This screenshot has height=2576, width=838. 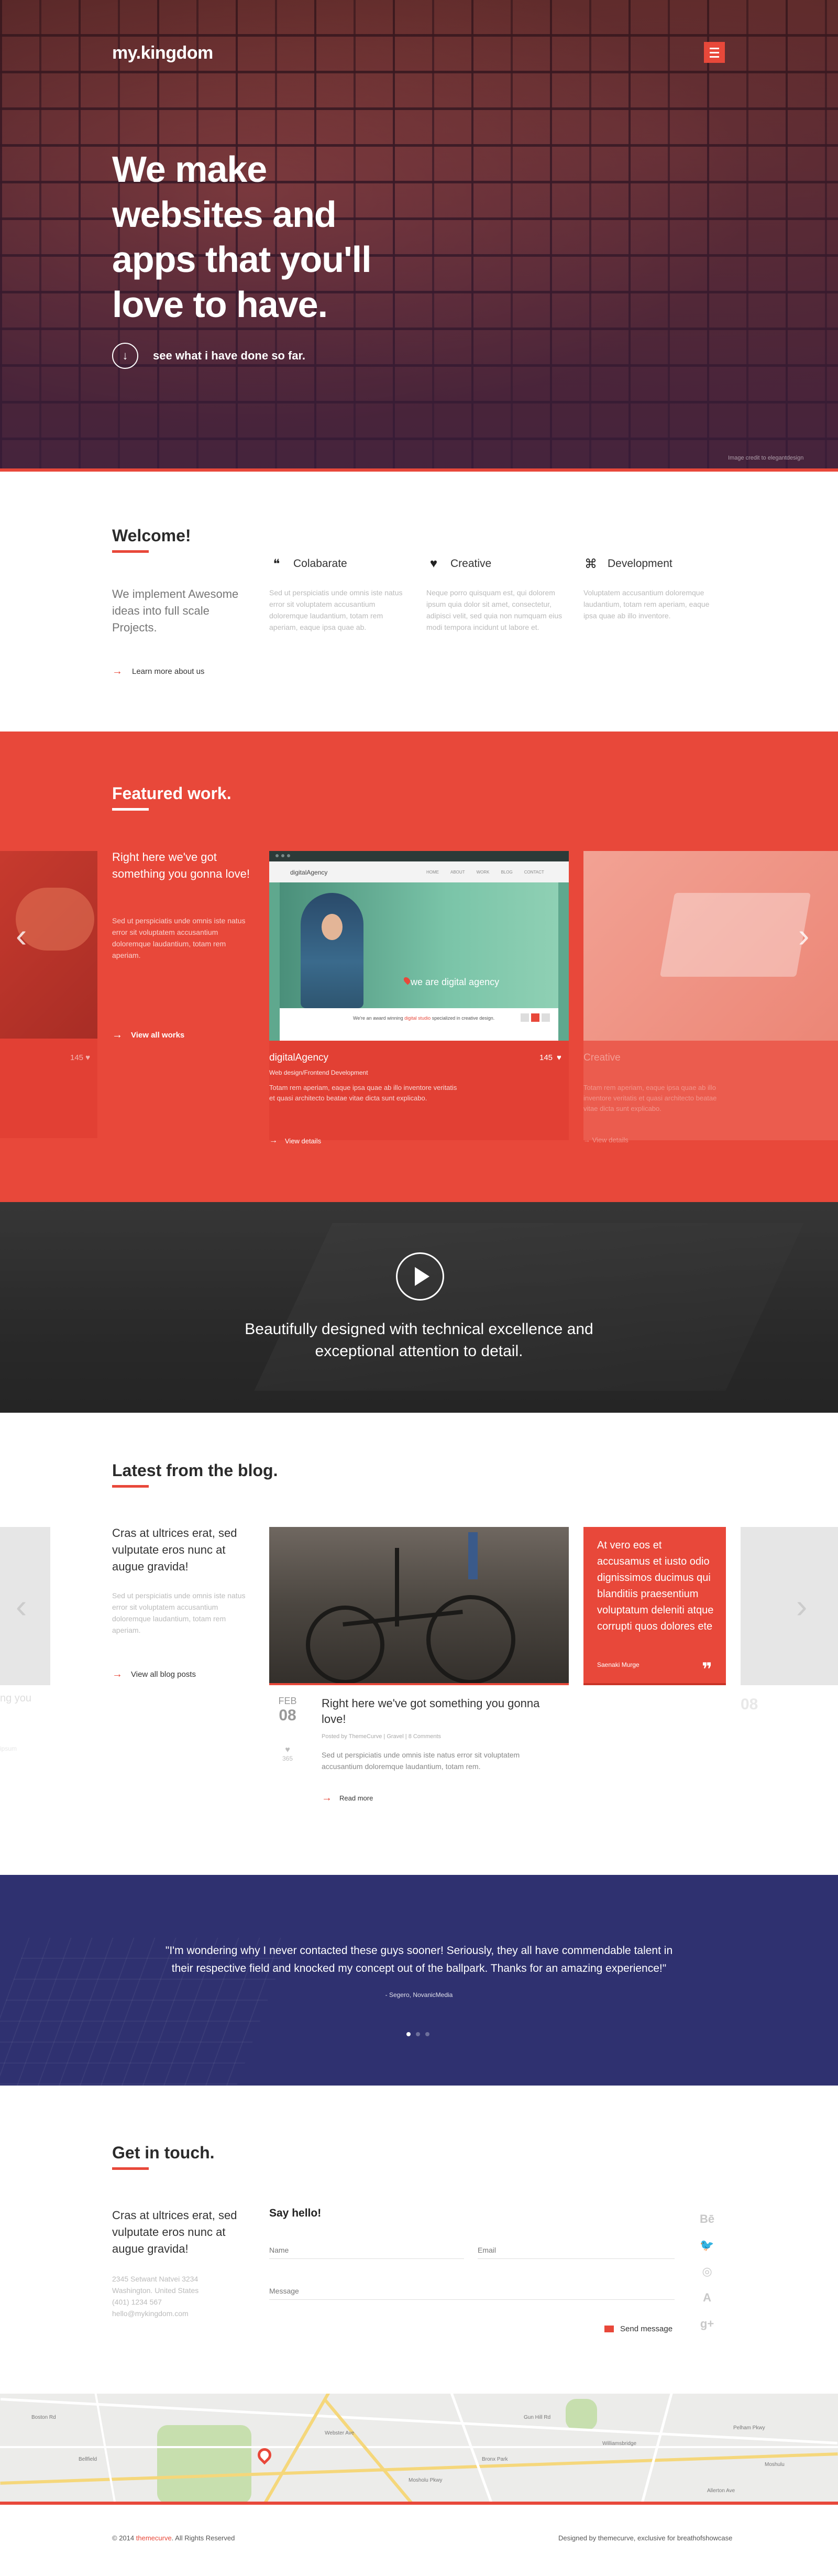 What do you see at coordinates (419, 1606) in the screenshot?
I see `blog-post-image` at bounding box center [419, 1606].